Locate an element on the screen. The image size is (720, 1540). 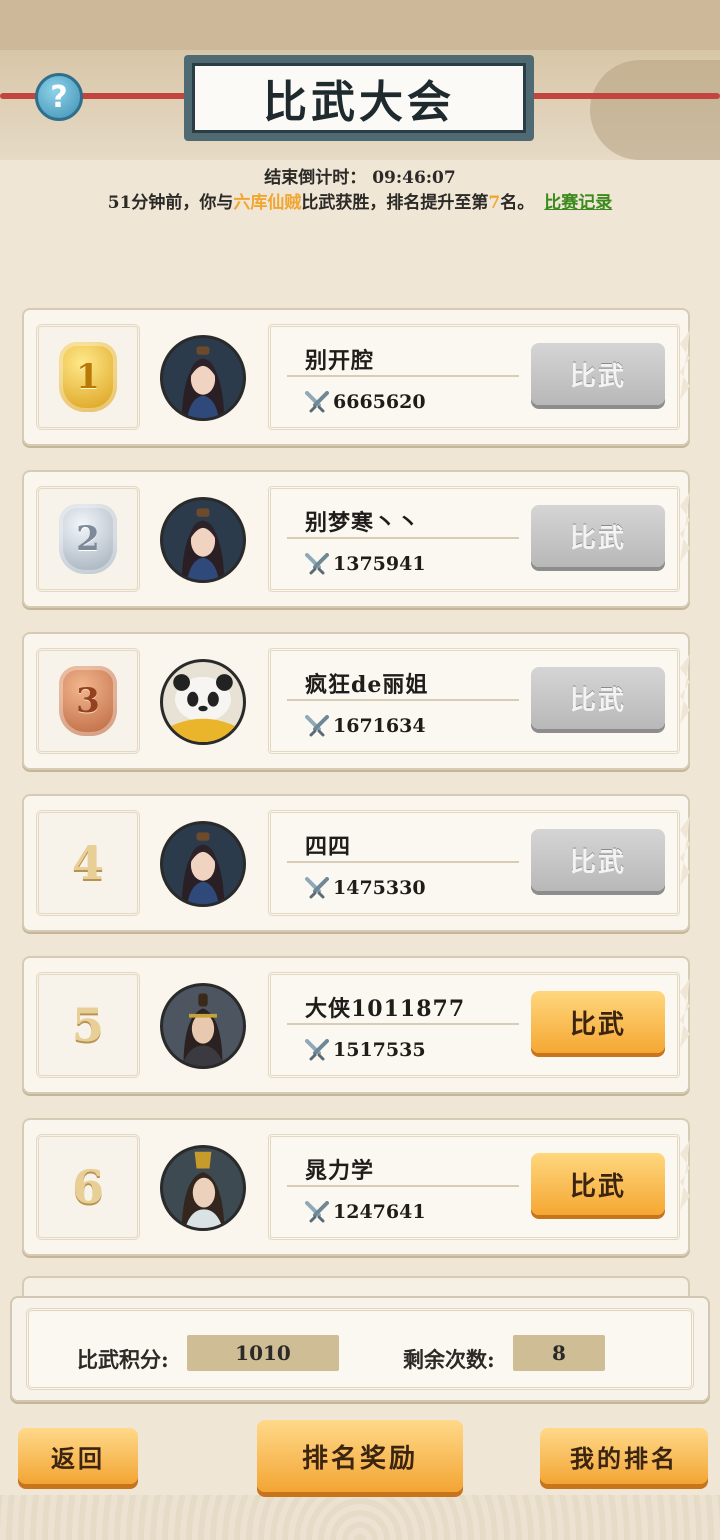
page-title: 比武大会 is located at coordinates (359, 98).